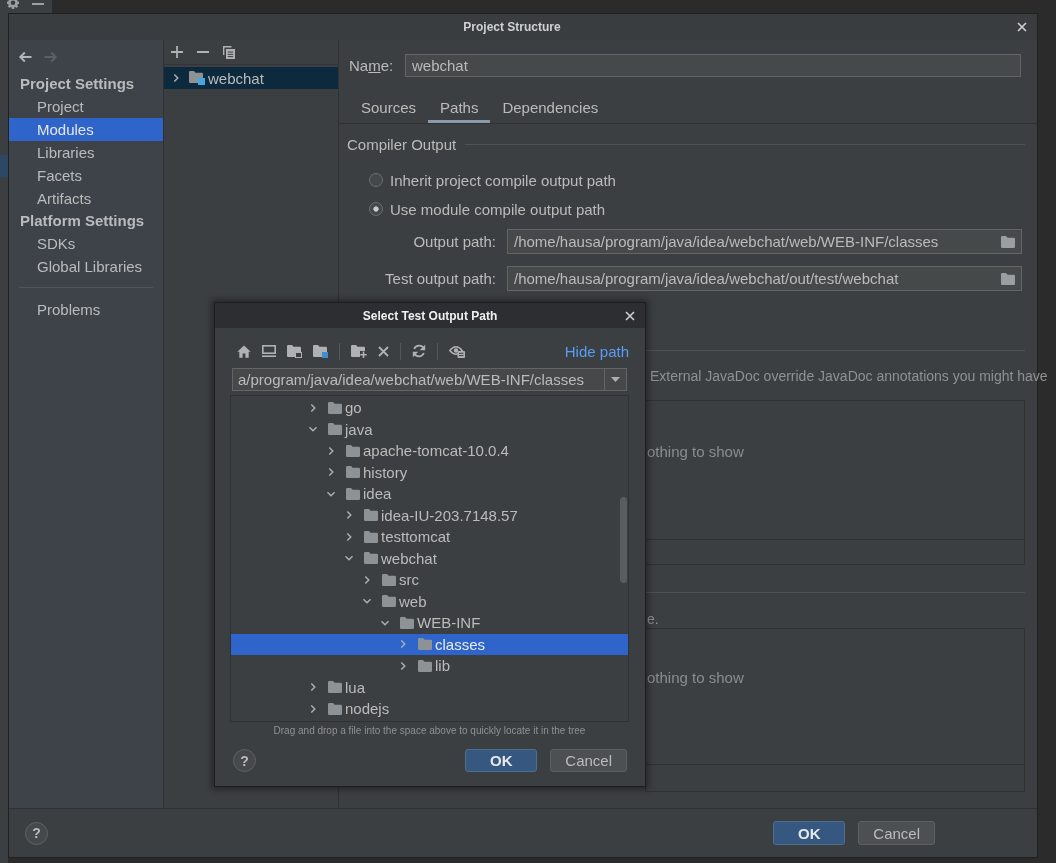 This screenshot has height=863, width=1056. I want to click on sidebar-heading: Platform Settings, so click(82, 221).